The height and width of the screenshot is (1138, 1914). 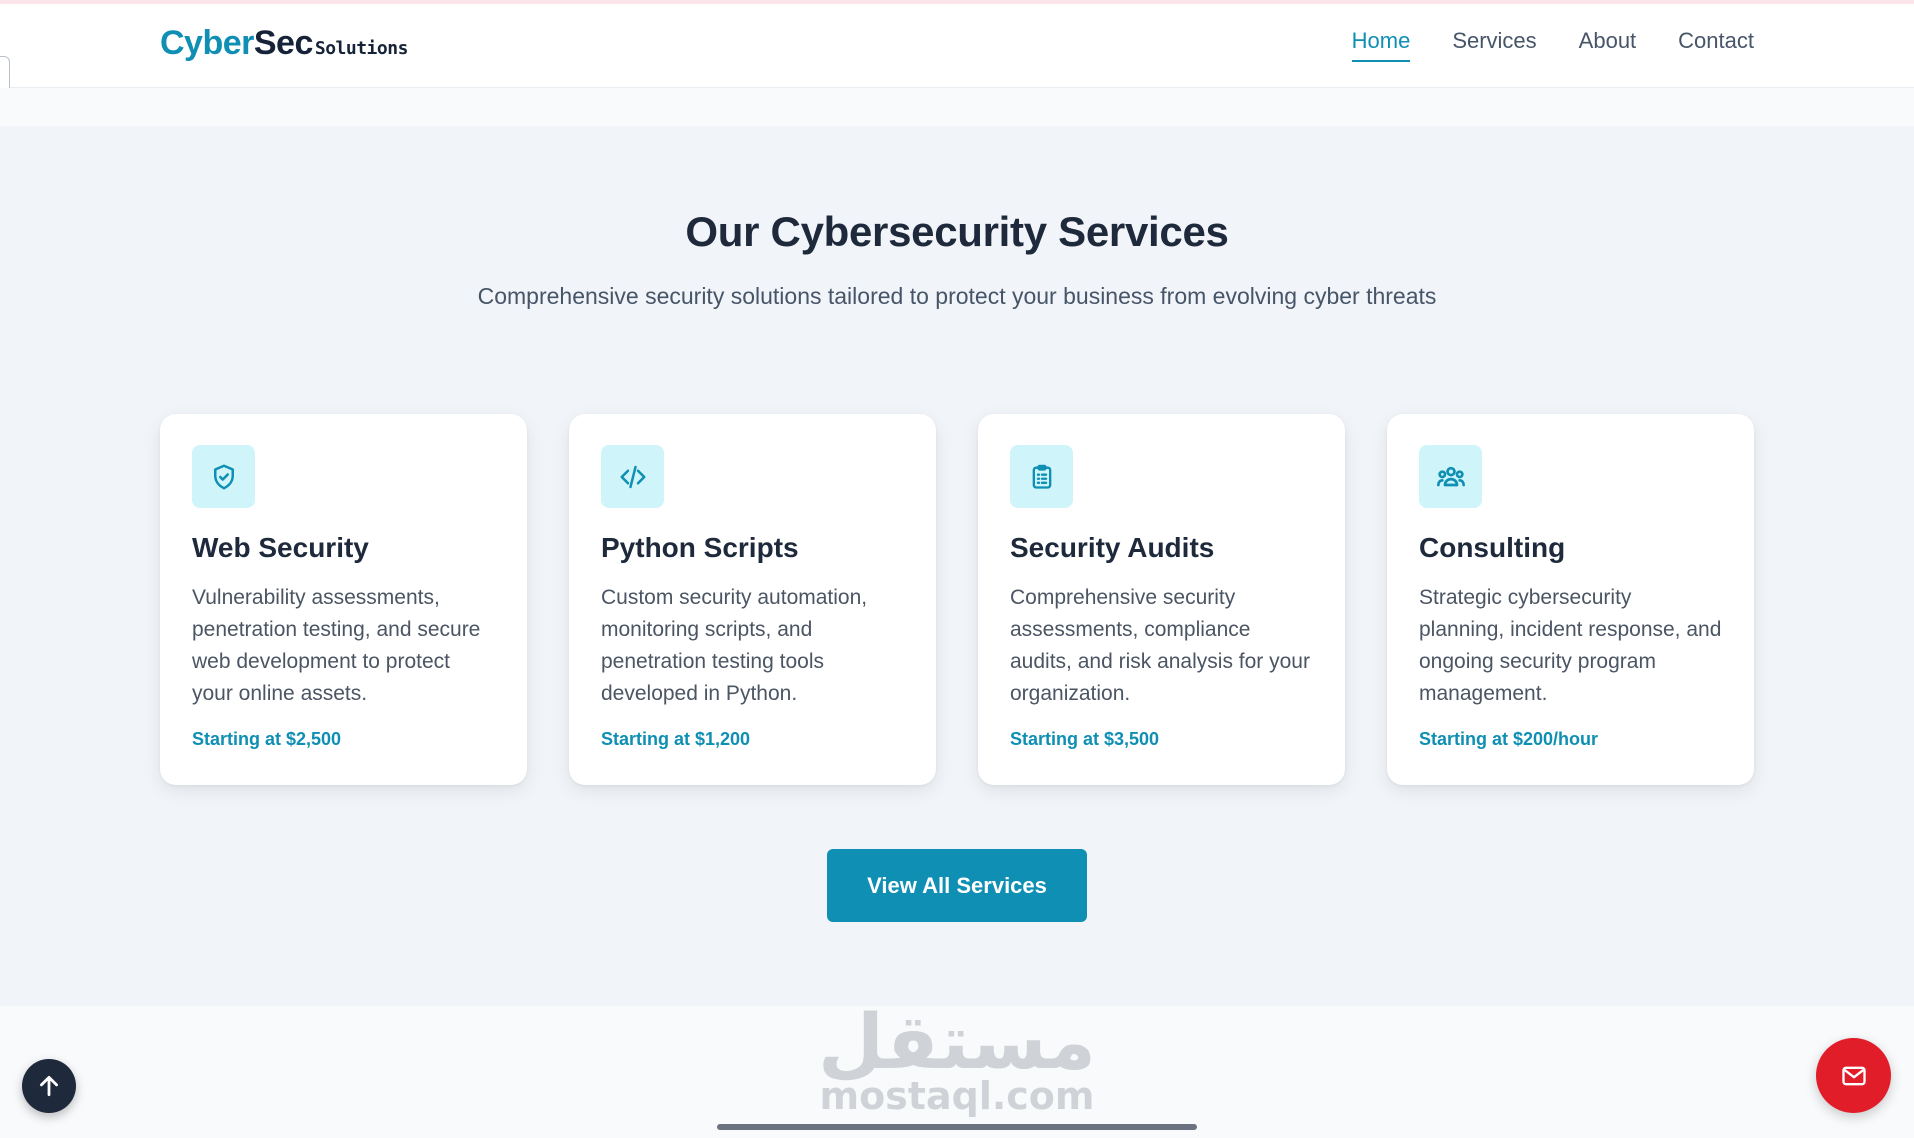 I want to click on logo-part-sec: Sec, so click(x=283, y=43).